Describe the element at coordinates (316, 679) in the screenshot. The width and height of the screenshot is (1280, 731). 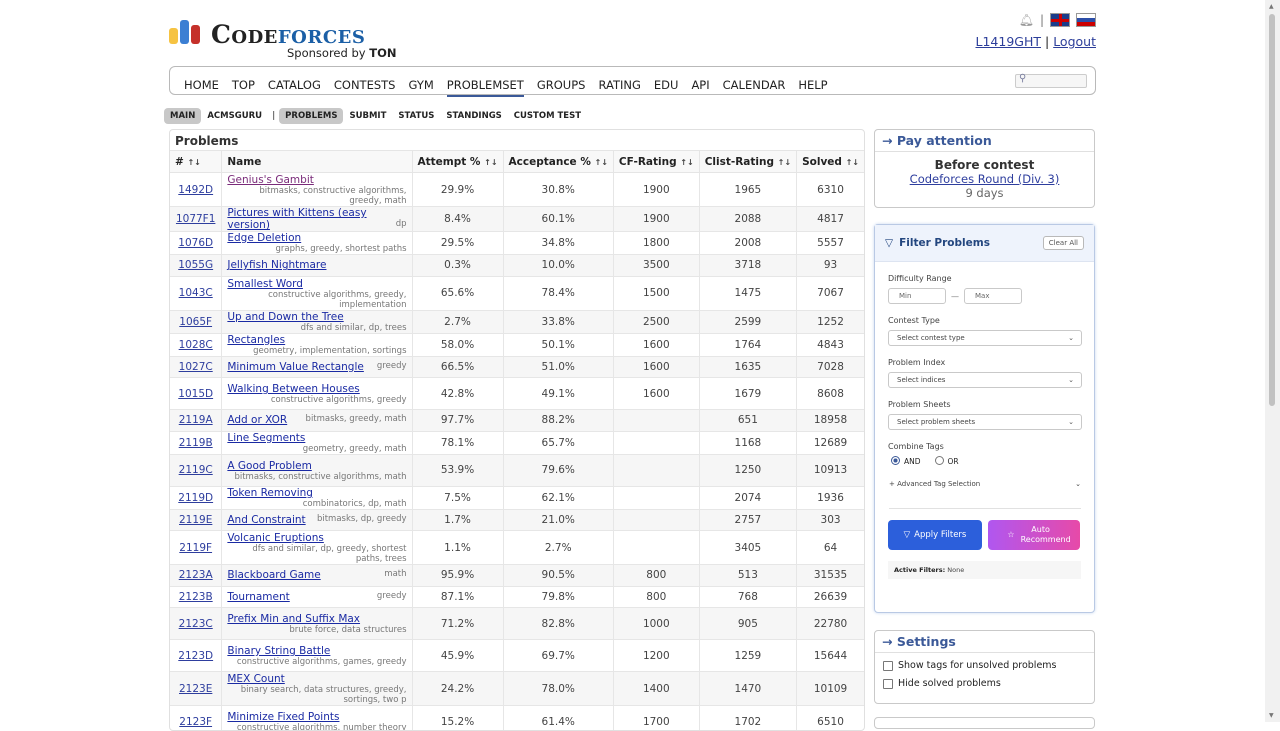
I see `problem-name-link: MEX Count` at that location.